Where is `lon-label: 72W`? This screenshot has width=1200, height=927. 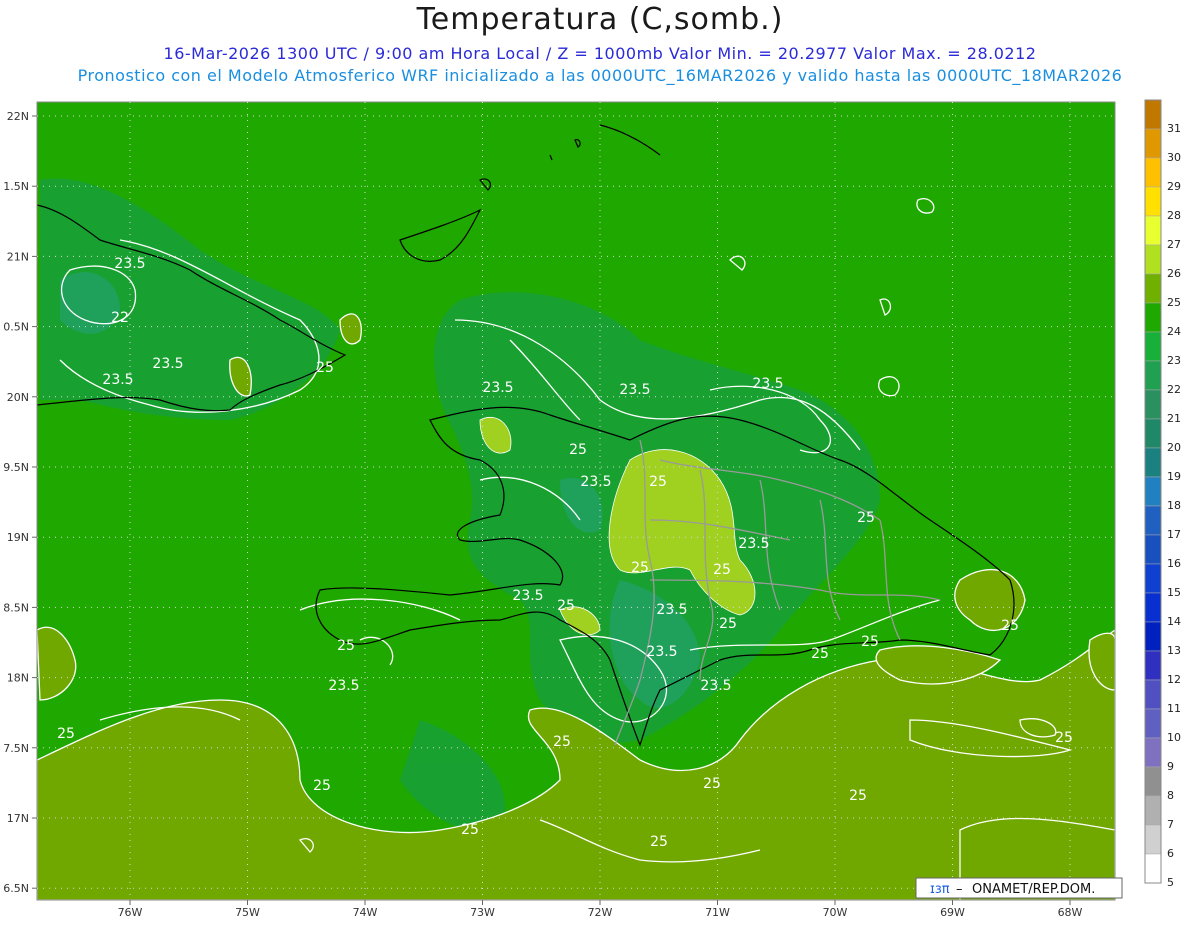 lon-label: 72W is located at coordinates (600, 912).